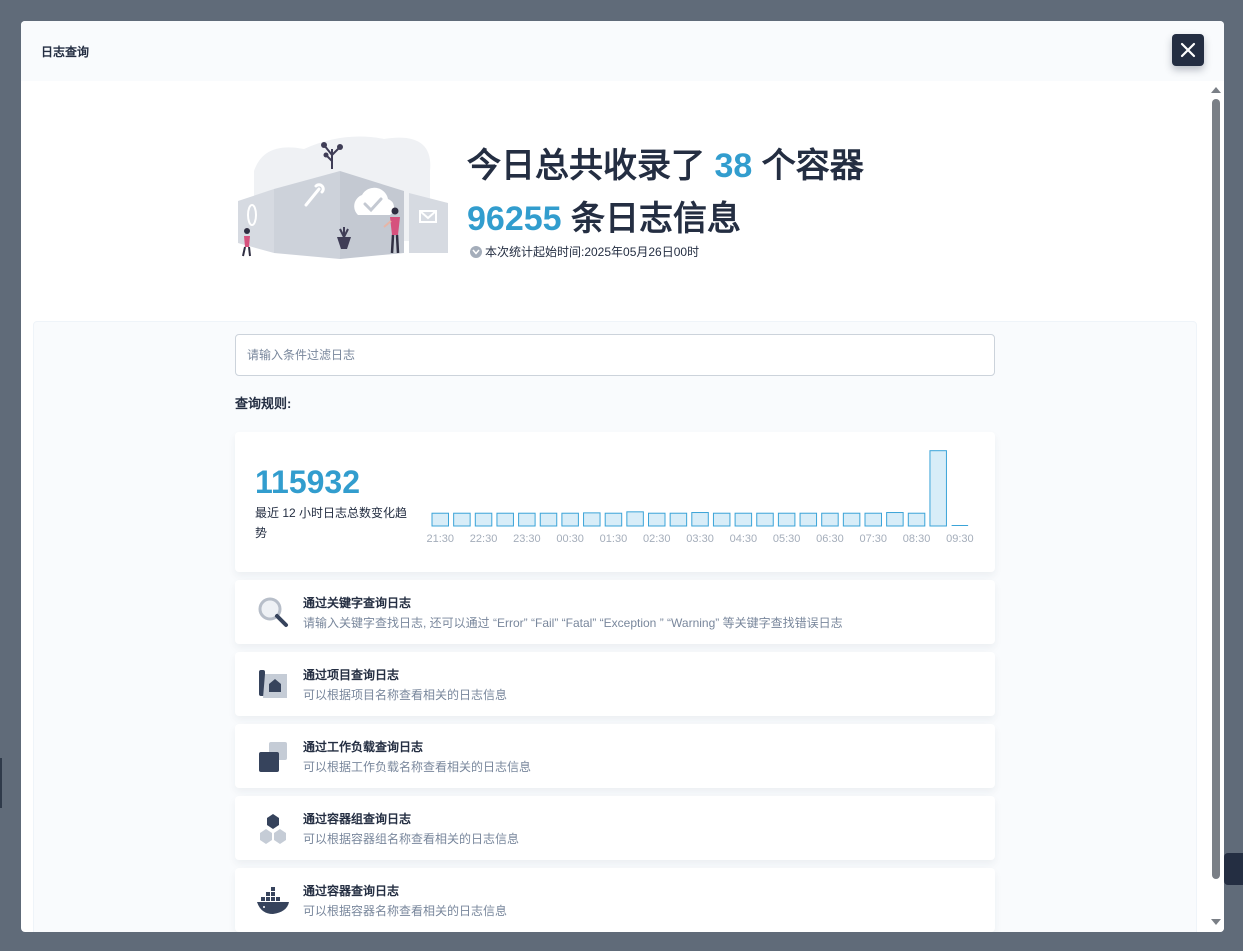 This screenshot has height=951, width=1243. What do you see at coordinates (308, 482) in the screenshot?
I see `log-total-count: 115932` at bounding box center [308, 482].